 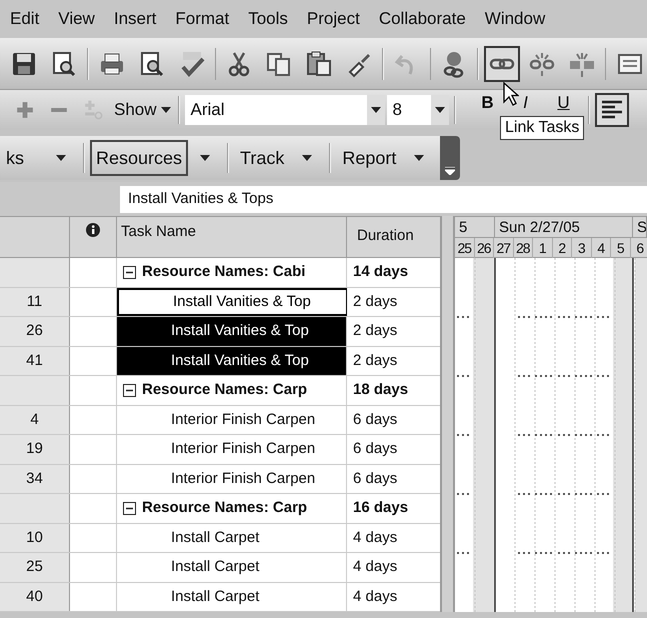 What do you see at coordinates (135, 19) in the screenshot?
I see `menu-item: Insert` at bounding box center [135, 19].